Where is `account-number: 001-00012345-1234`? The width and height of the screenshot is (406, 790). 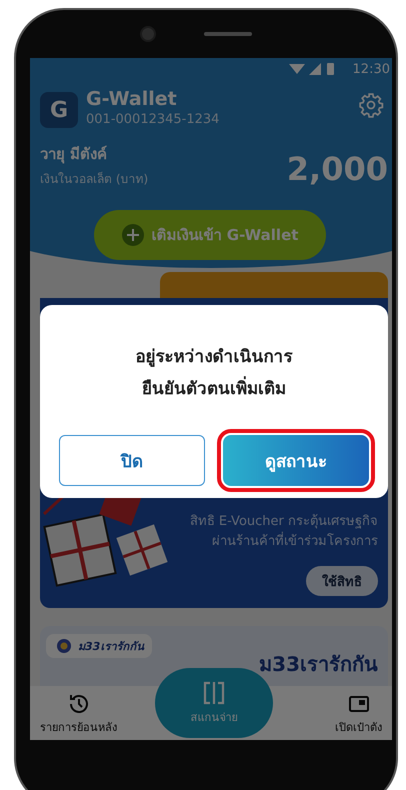 account-number: 001-00012345-1234 is located at coordinates (153, 119).